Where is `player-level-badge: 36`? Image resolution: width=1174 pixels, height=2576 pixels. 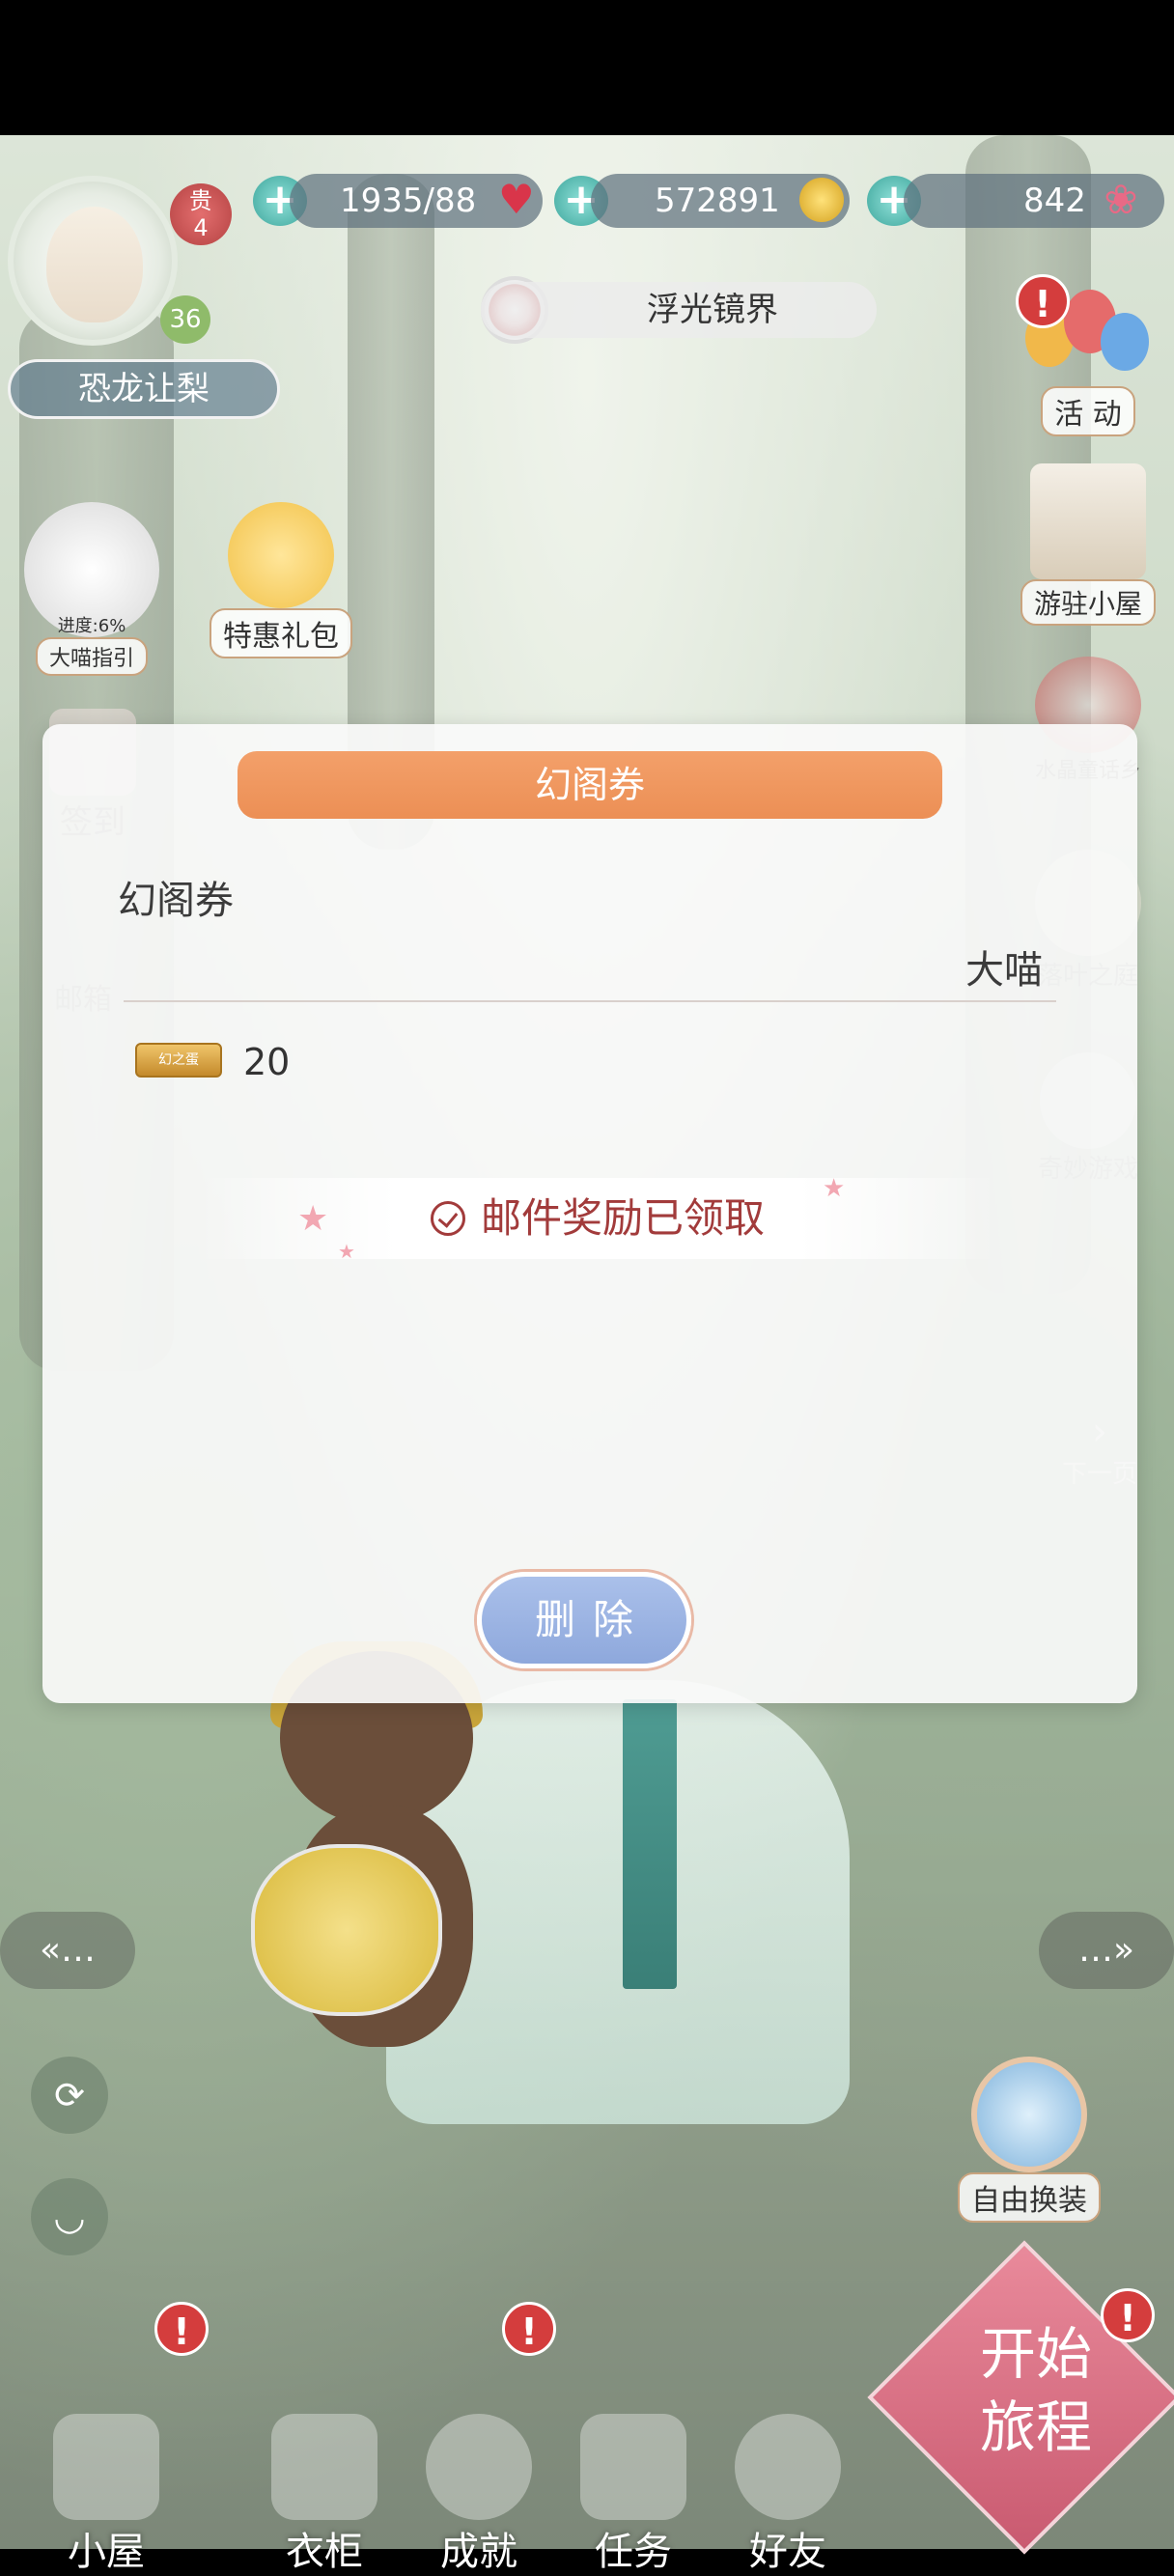
player-level-badge: 36 is located at coordinates (185, 320).